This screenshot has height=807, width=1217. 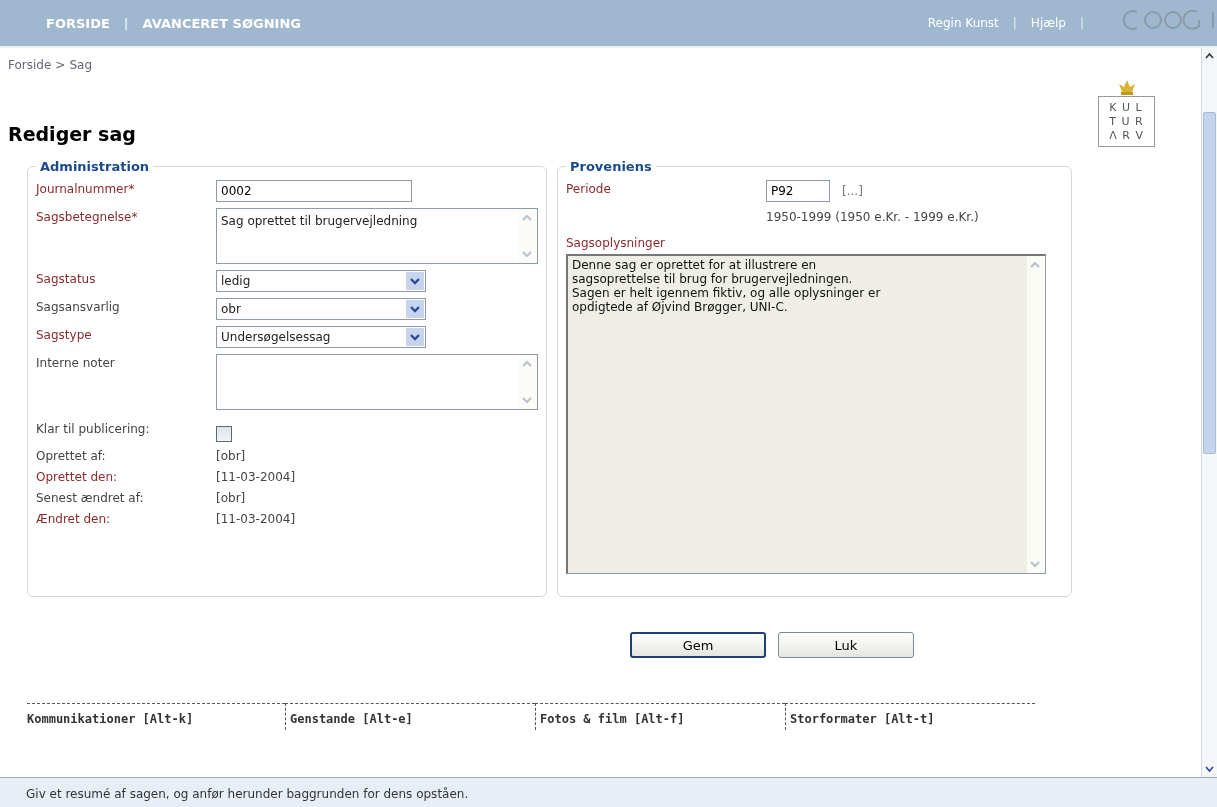 I want to click on dropdown: Undersøgelsessag, so click(x=321, y=337).